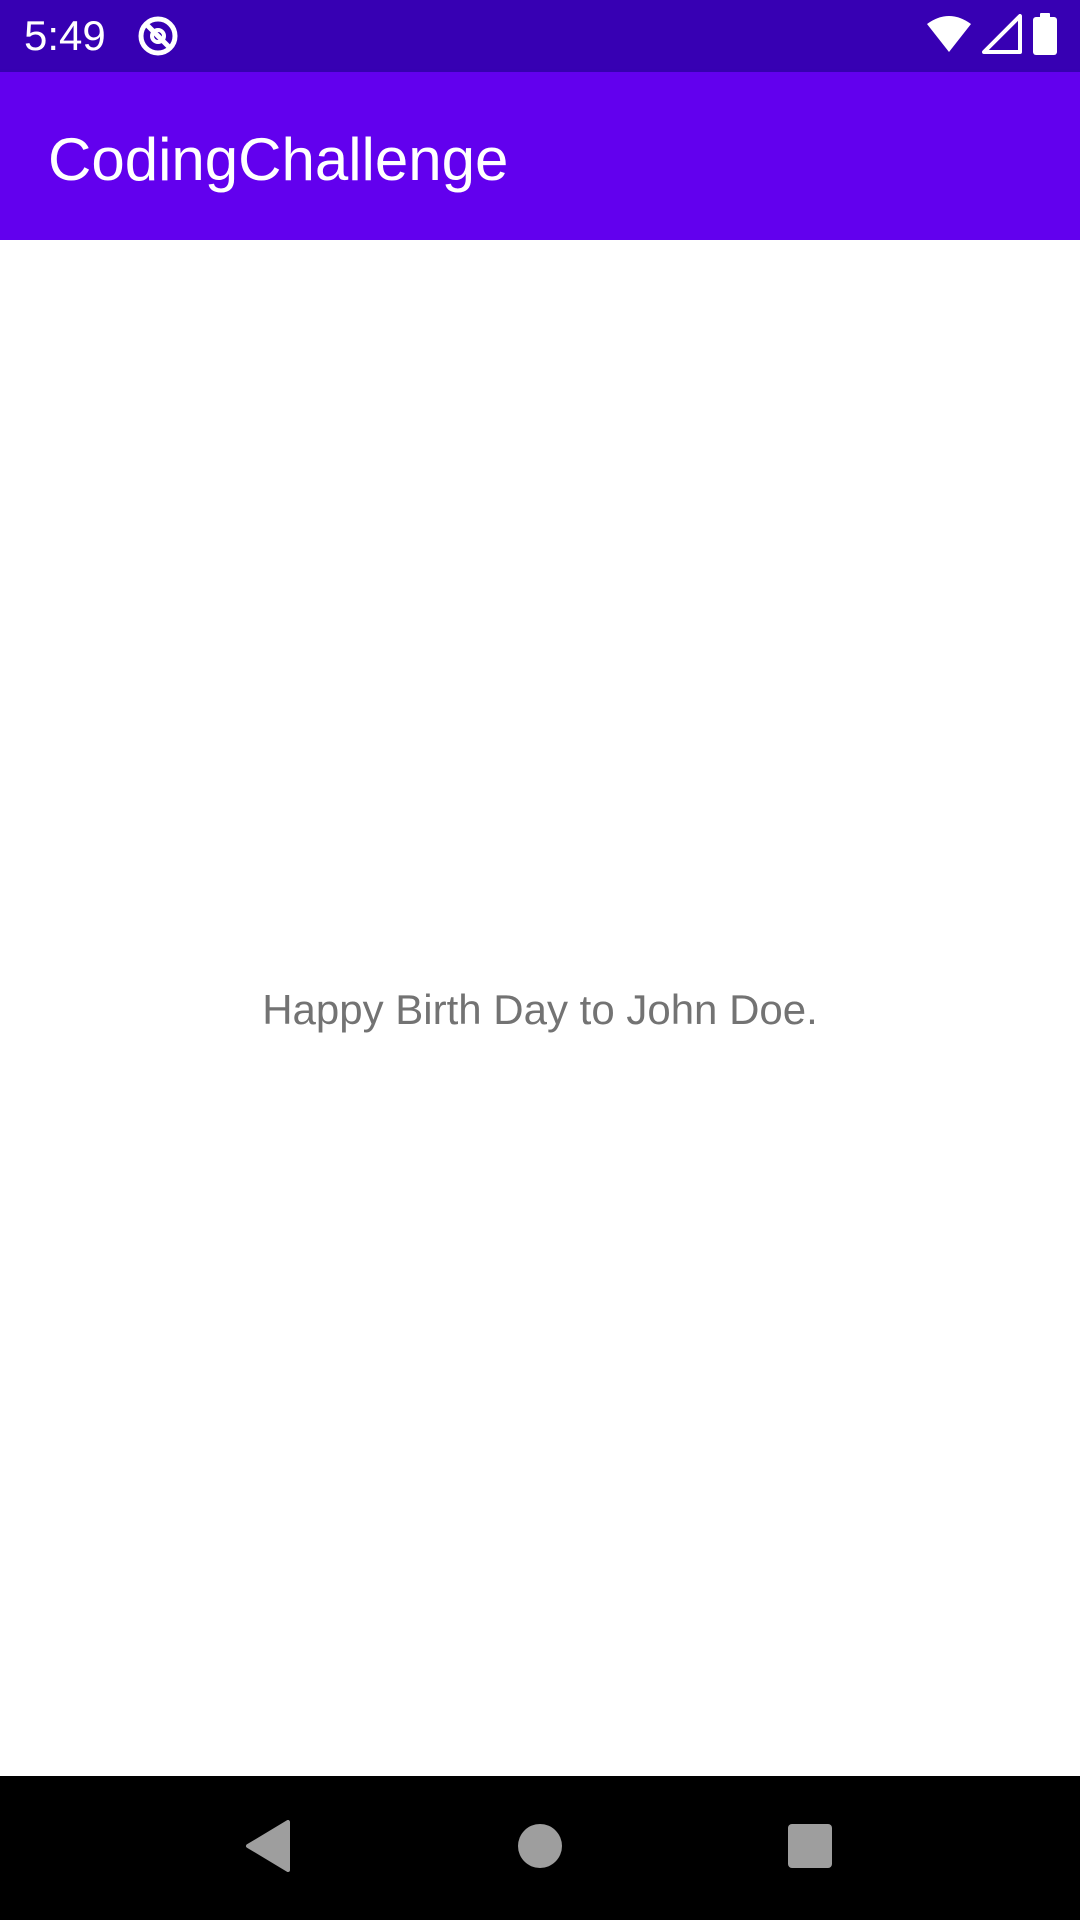 The width and height of the screenshot is (1080, 1920). I want to click on greeting-text: Happy Birth Day to John Doe., so click(540, 1009).